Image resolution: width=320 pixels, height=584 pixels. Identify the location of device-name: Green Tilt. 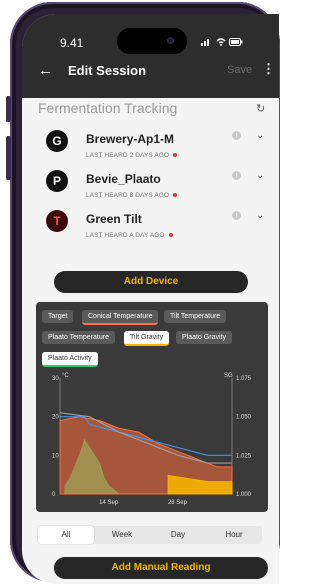
(114, 219).